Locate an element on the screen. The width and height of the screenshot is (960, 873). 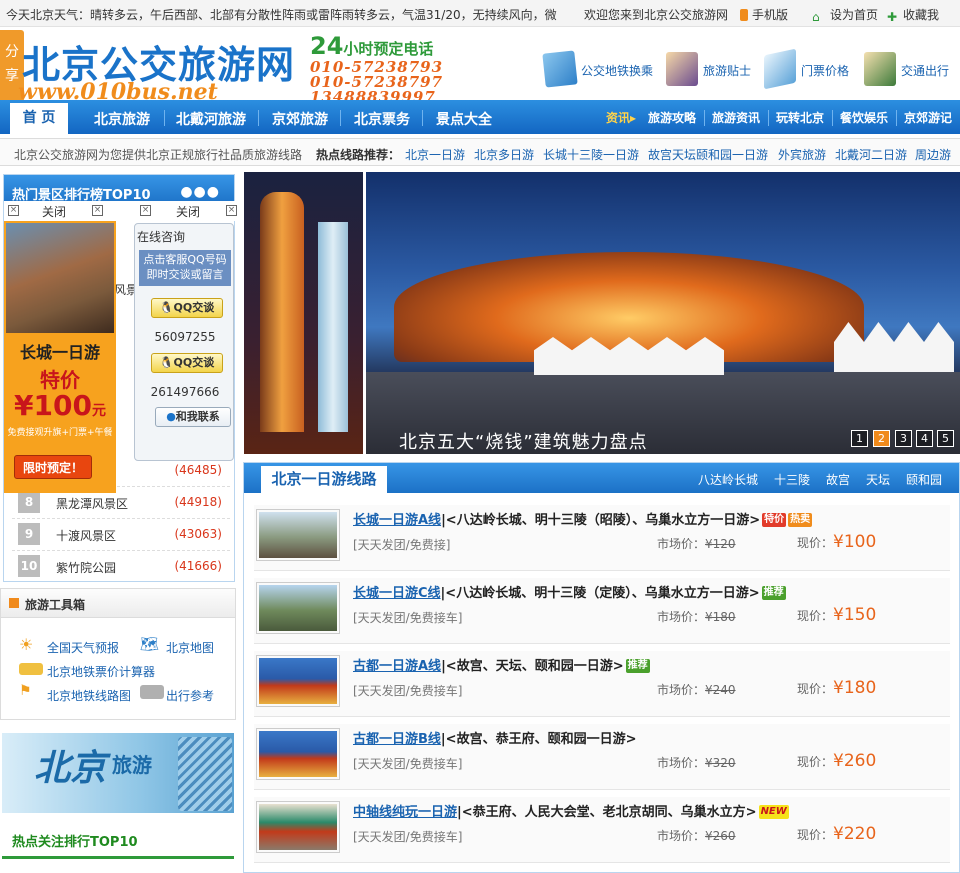
list-item: 10 紫竹院公园 (41666) is located at coordinates (121, 567).